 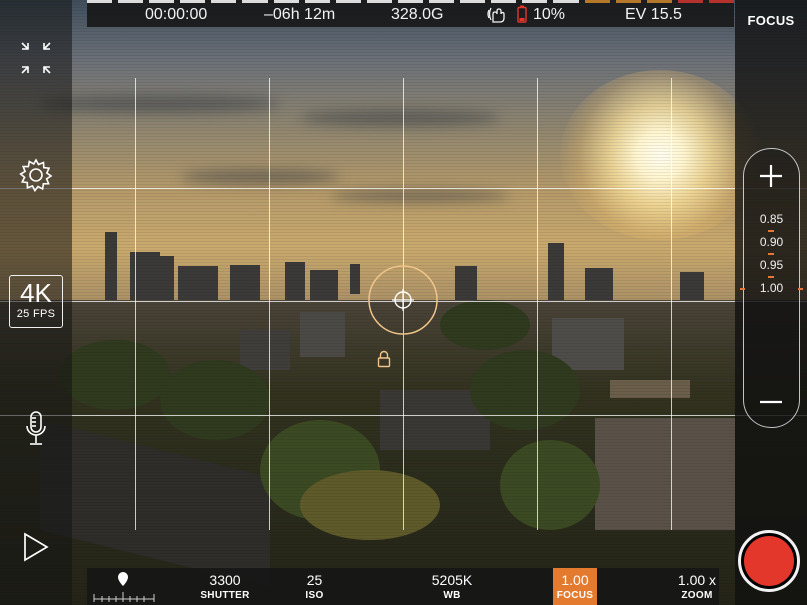 I want to click on audio-level-meter, so click(x=410, y=1).